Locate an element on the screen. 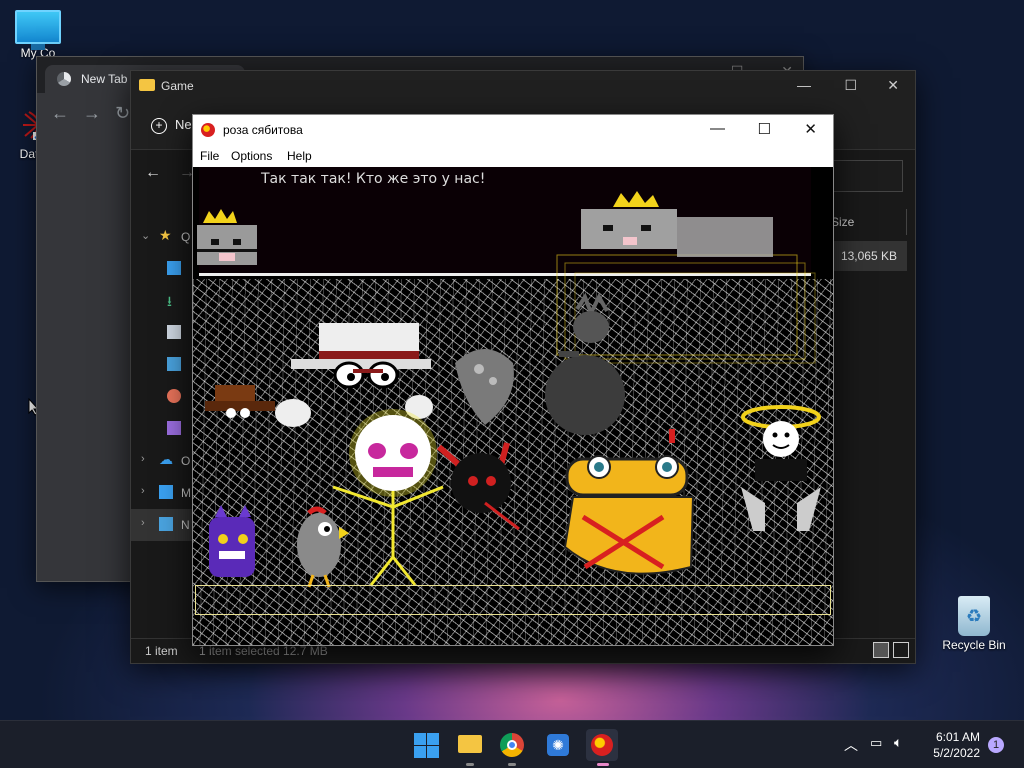 Image resolution: width=1024 pixels, height=768 pixels. file-size-cell: 13,065 KB is located at coordinates (865, 256).